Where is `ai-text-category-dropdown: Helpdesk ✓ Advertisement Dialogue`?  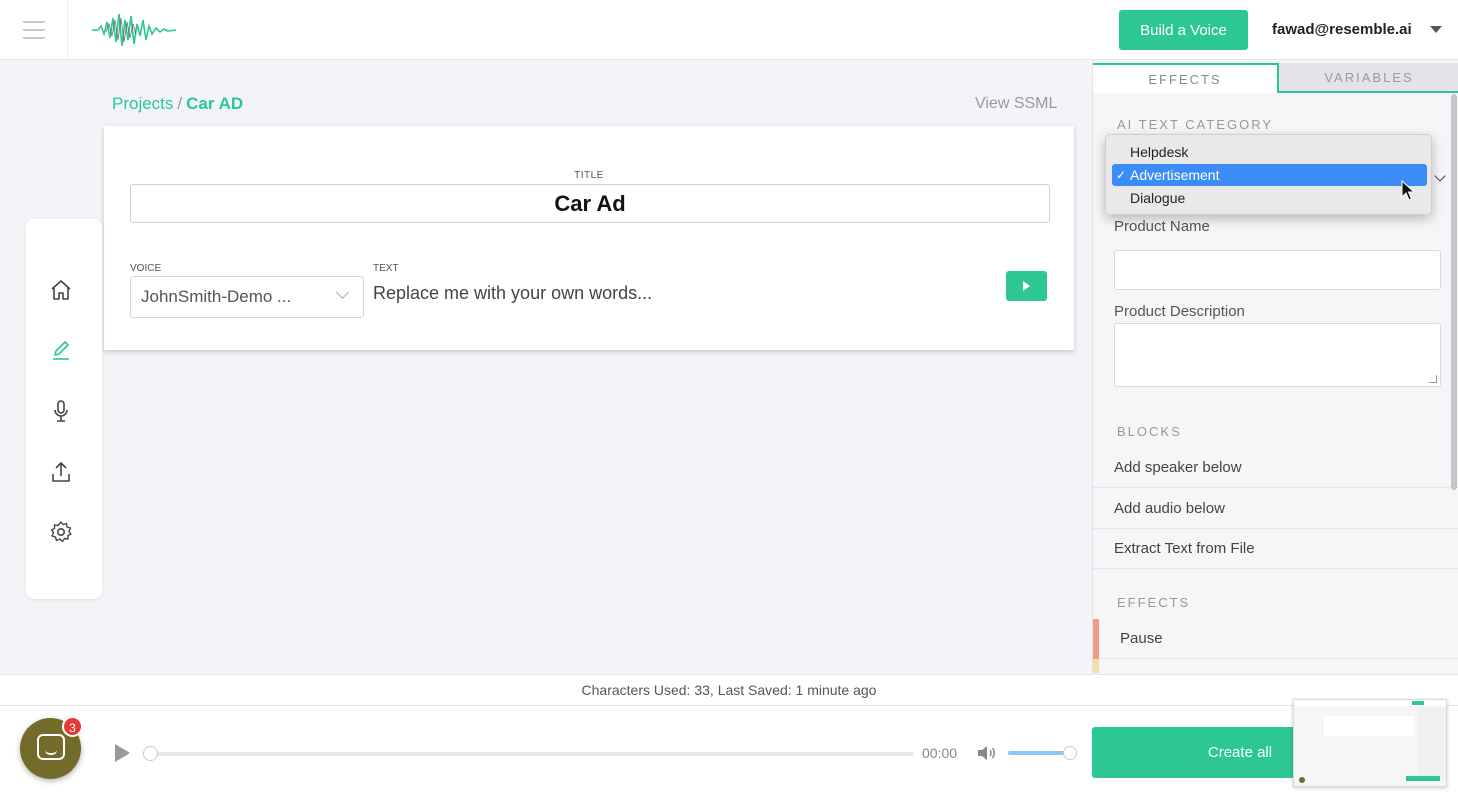
ai-text-category-dropdown: Helpdesk ✓ Advertisement Dialogue is located at coordinates (1268, 174).